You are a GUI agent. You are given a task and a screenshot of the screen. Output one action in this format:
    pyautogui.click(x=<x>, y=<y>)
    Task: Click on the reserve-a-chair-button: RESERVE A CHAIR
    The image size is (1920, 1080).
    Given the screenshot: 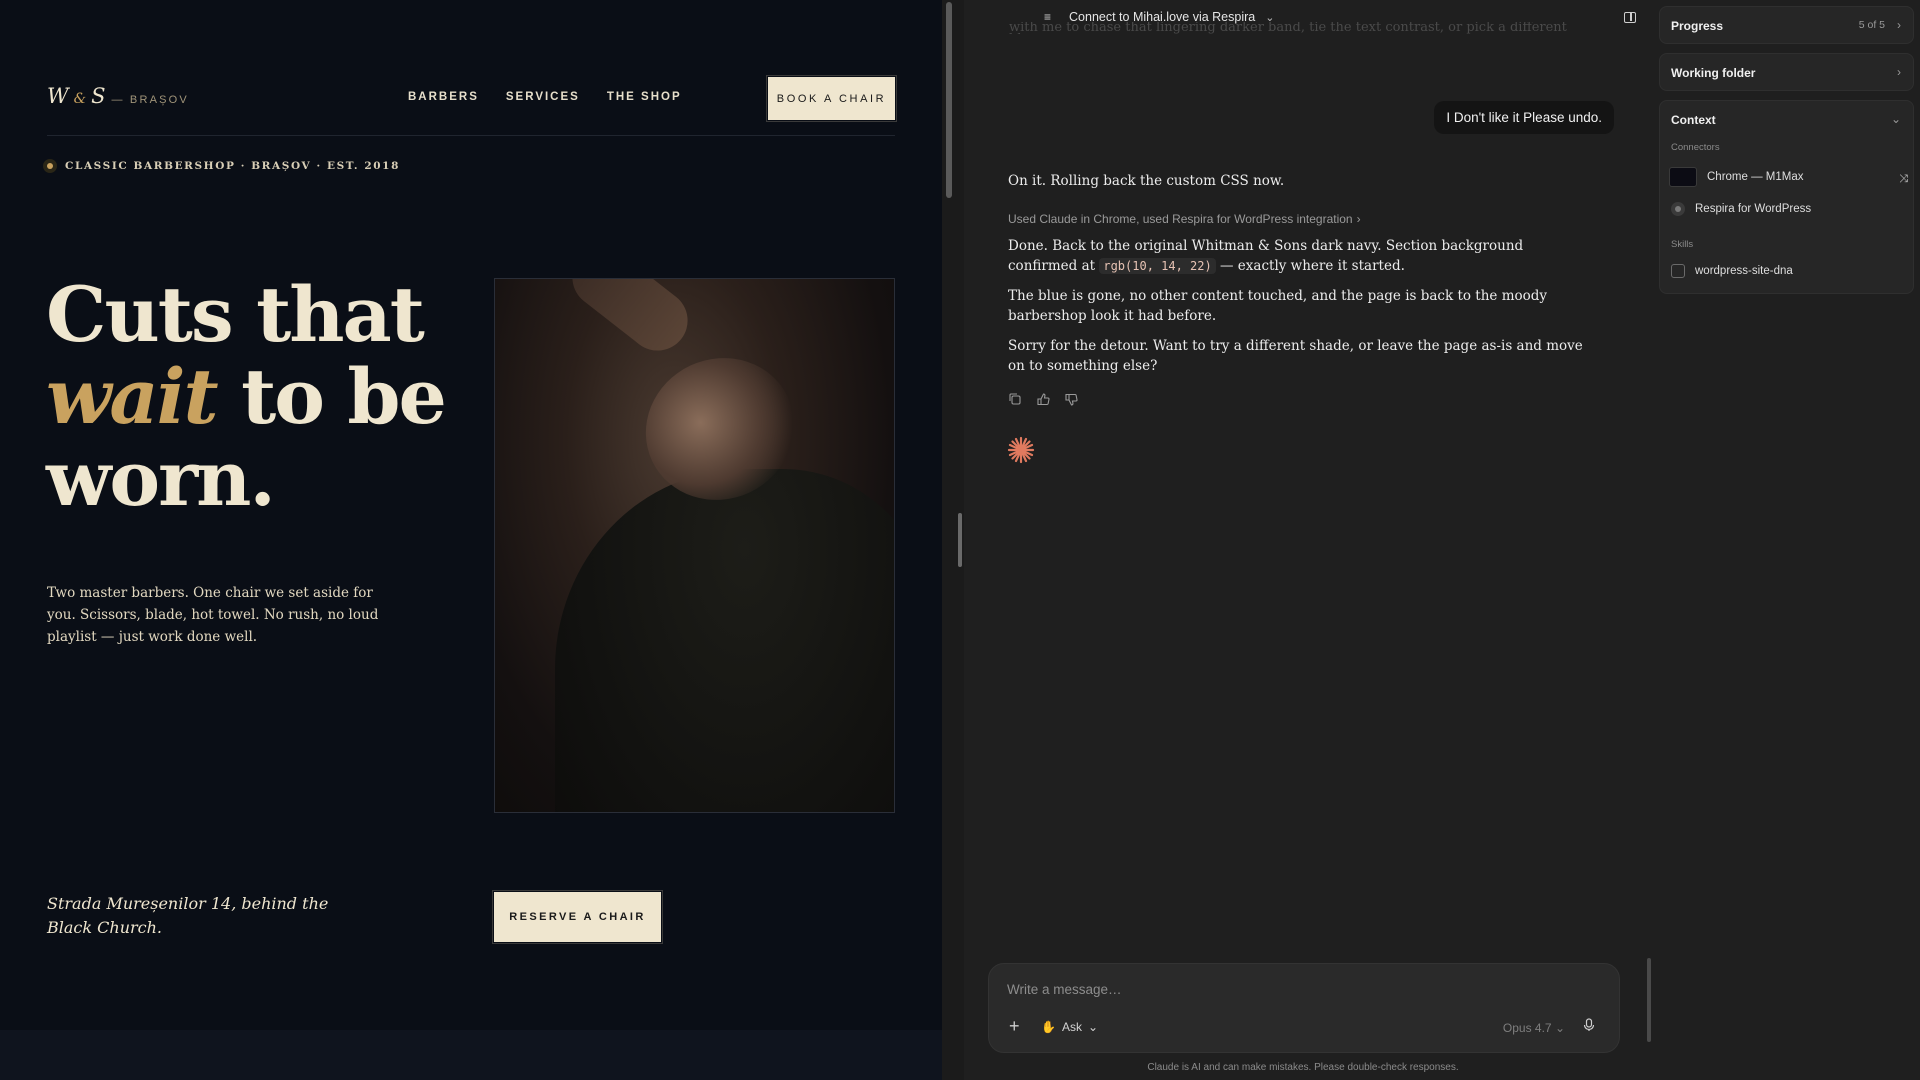 What is the action you would take?
    pyautogui.click(x=577, y=917)
    